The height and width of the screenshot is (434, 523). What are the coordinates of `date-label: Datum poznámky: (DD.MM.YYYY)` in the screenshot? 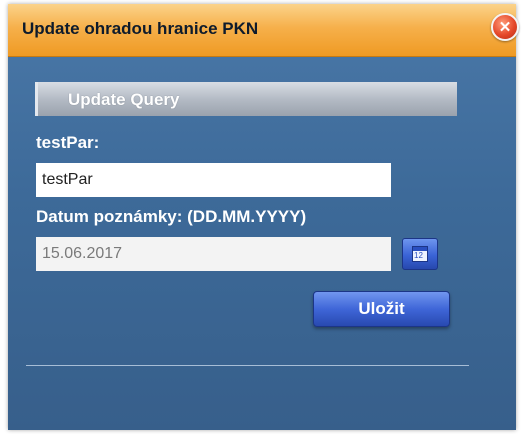 It's located at (171, 216).